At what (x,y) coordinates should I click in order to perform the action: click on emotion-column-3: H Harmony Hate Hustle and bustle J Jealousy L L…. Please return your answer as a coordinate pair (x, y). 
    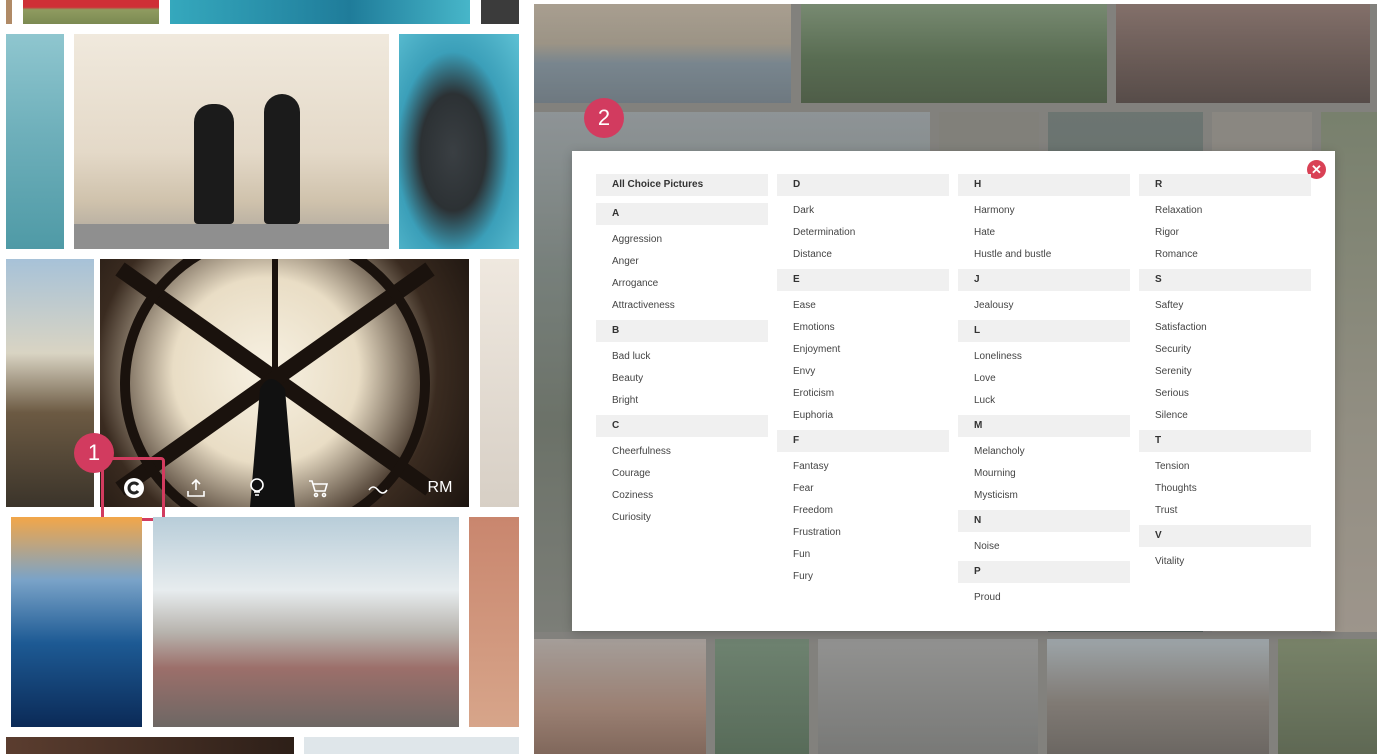
    Looking at the image, I should click on (1044, 393).